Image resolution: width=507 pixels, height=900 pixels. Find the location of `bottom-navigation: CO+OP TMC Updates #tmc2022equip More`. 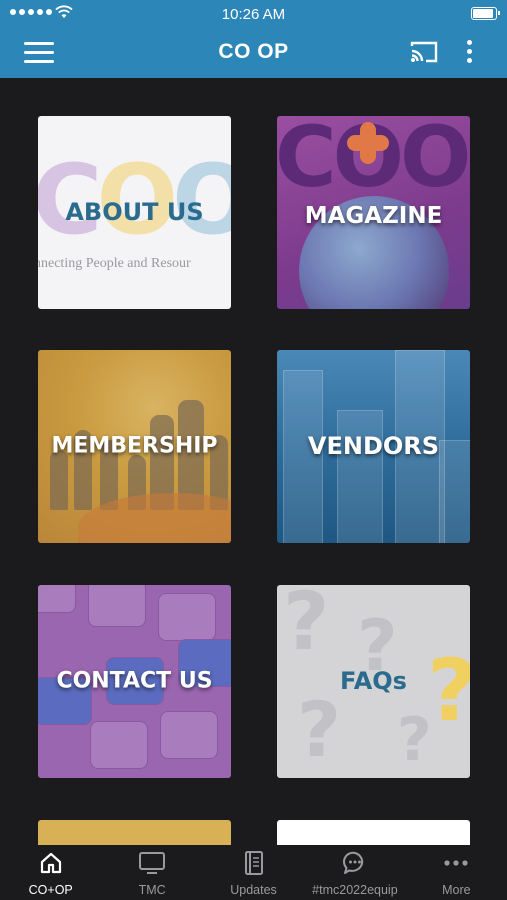

bottom-navigation: CO+OP TMC Updates #tmc2022equip More is located at coordinates (253, 872).